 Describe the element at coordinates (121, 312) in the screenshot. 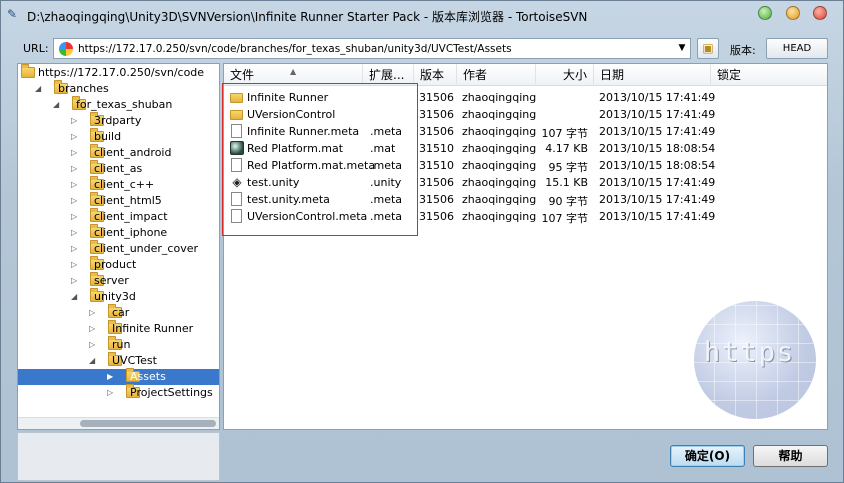

I see `tree-item-label: car` at that location.